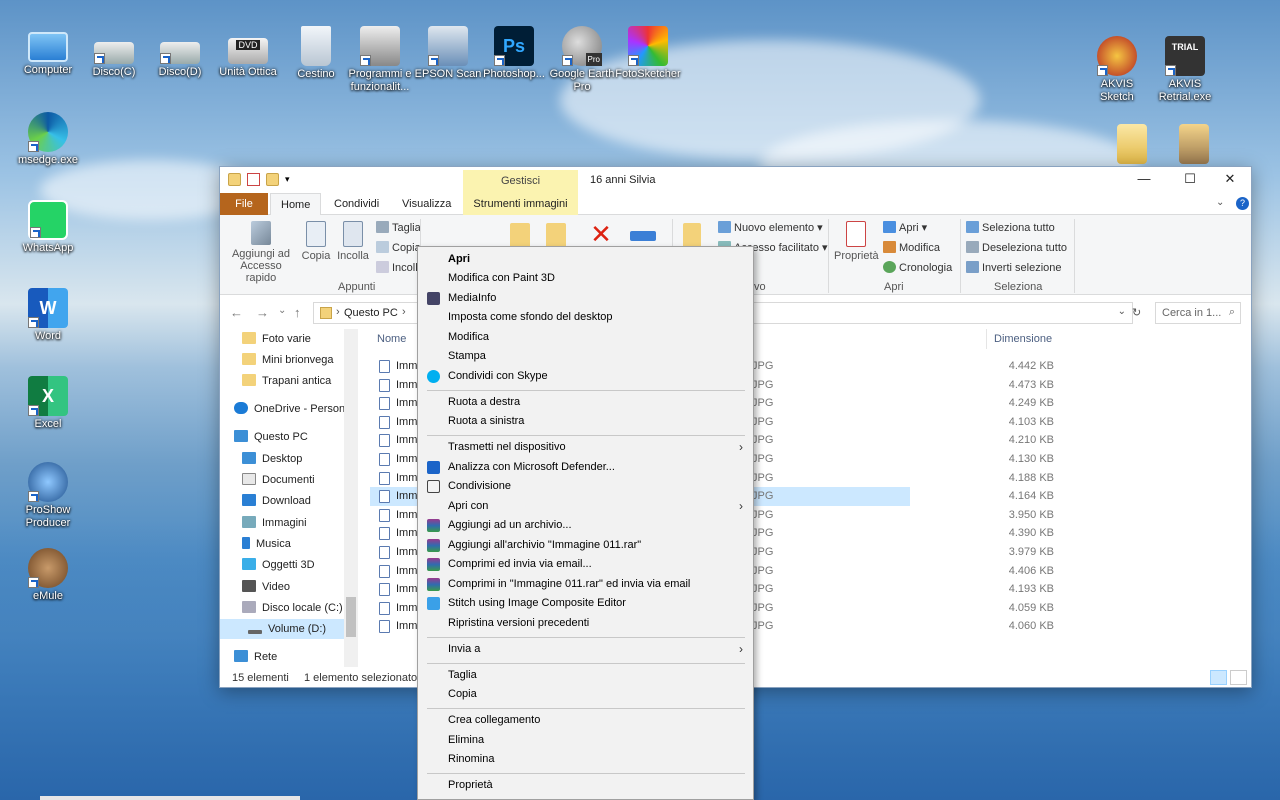 The width and height of the screenshot is (1280, 800). I want to click on desktop-icon-computer: Computer, so click(48, 51).